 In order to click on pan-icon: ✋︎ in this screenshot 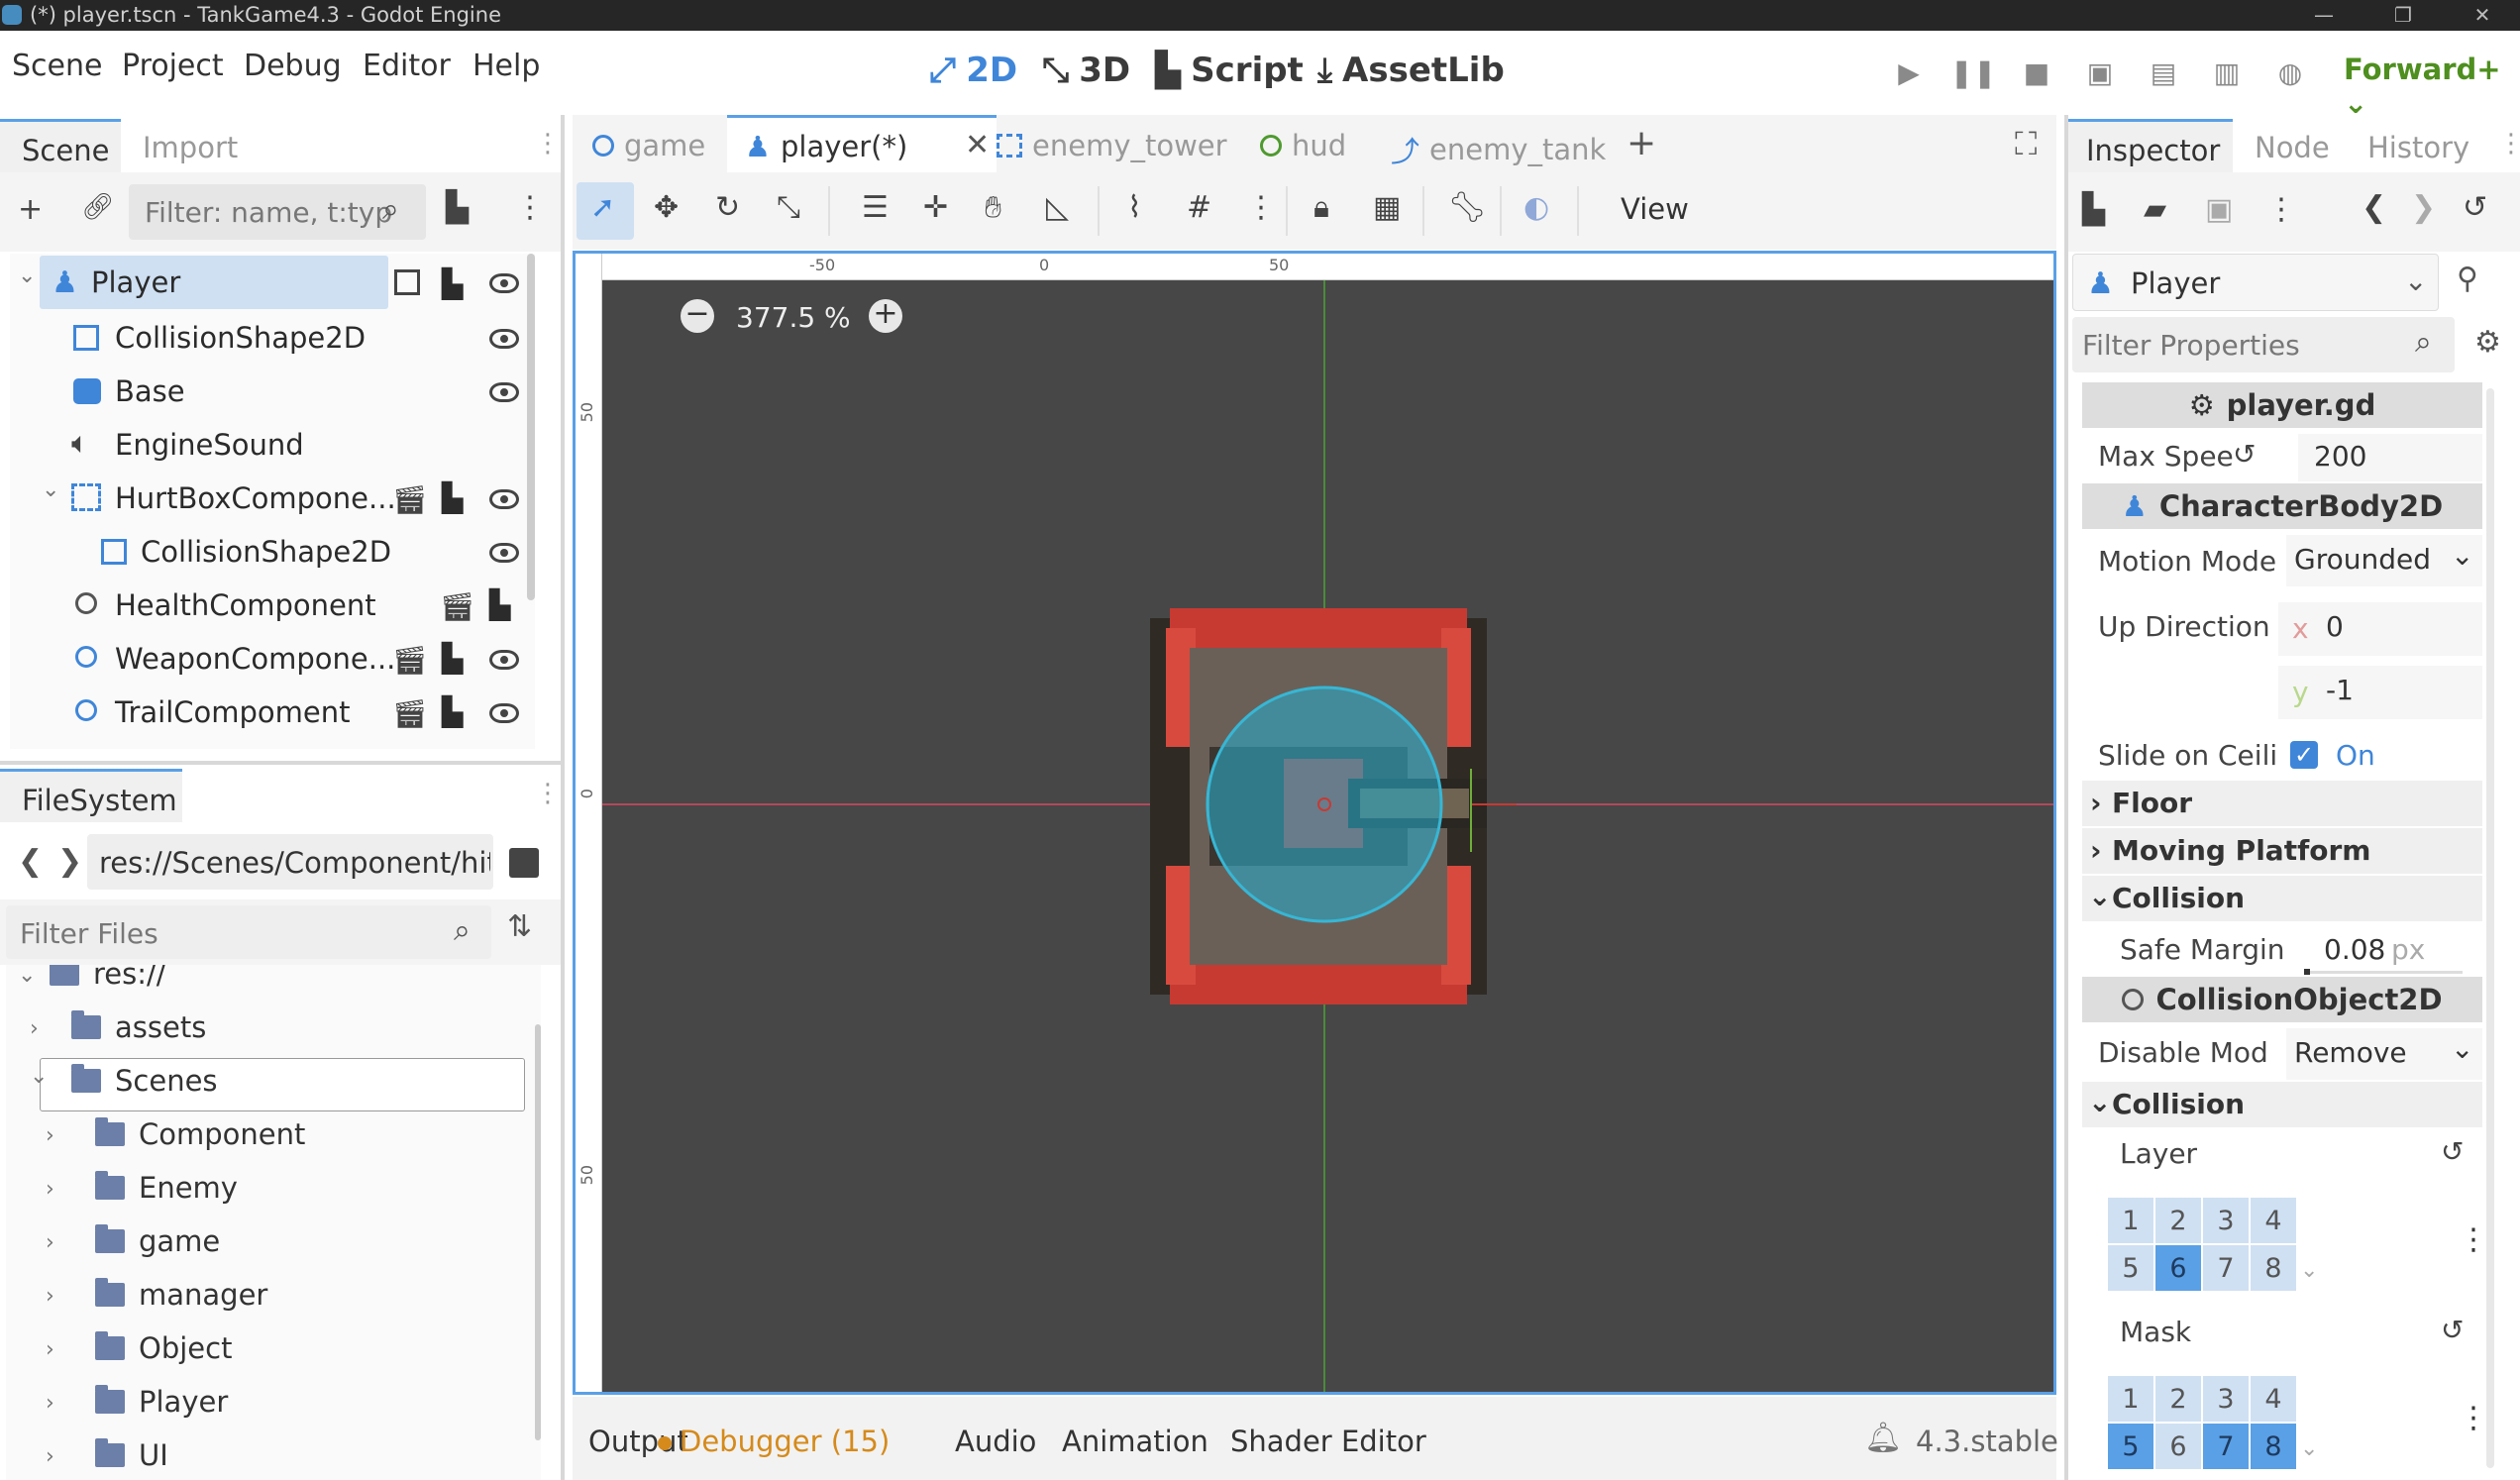, I will do `click(993, 207)`.